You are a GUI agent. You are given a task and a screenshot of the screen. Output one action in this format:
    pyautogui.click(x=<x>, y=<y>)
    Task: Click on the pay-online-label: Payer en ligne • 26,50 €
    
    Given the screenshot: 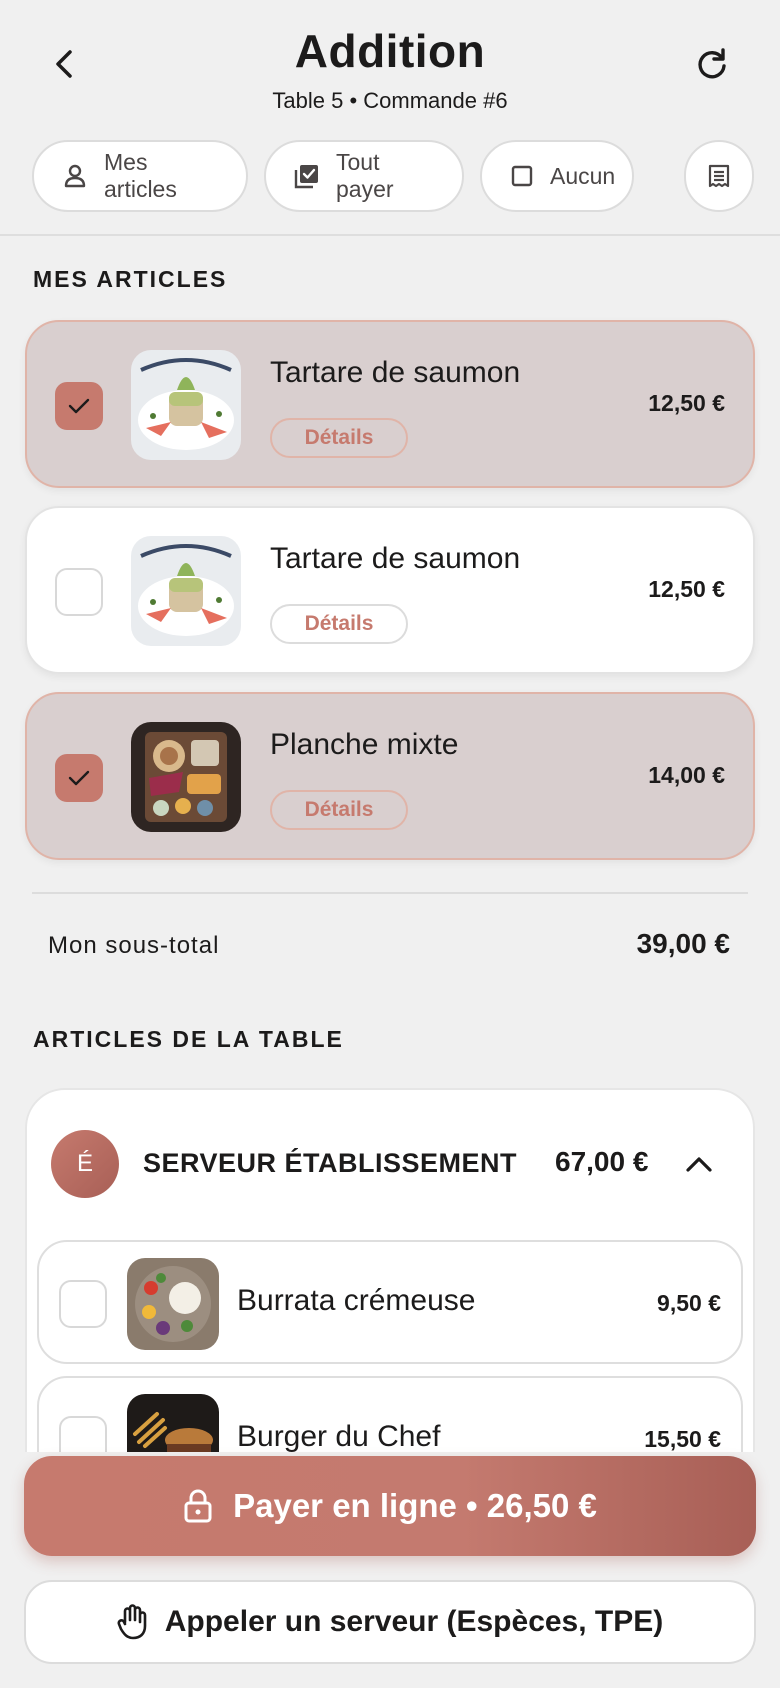 What is the action you would take?
    pyautogui.click(x=415, y=1505)
    